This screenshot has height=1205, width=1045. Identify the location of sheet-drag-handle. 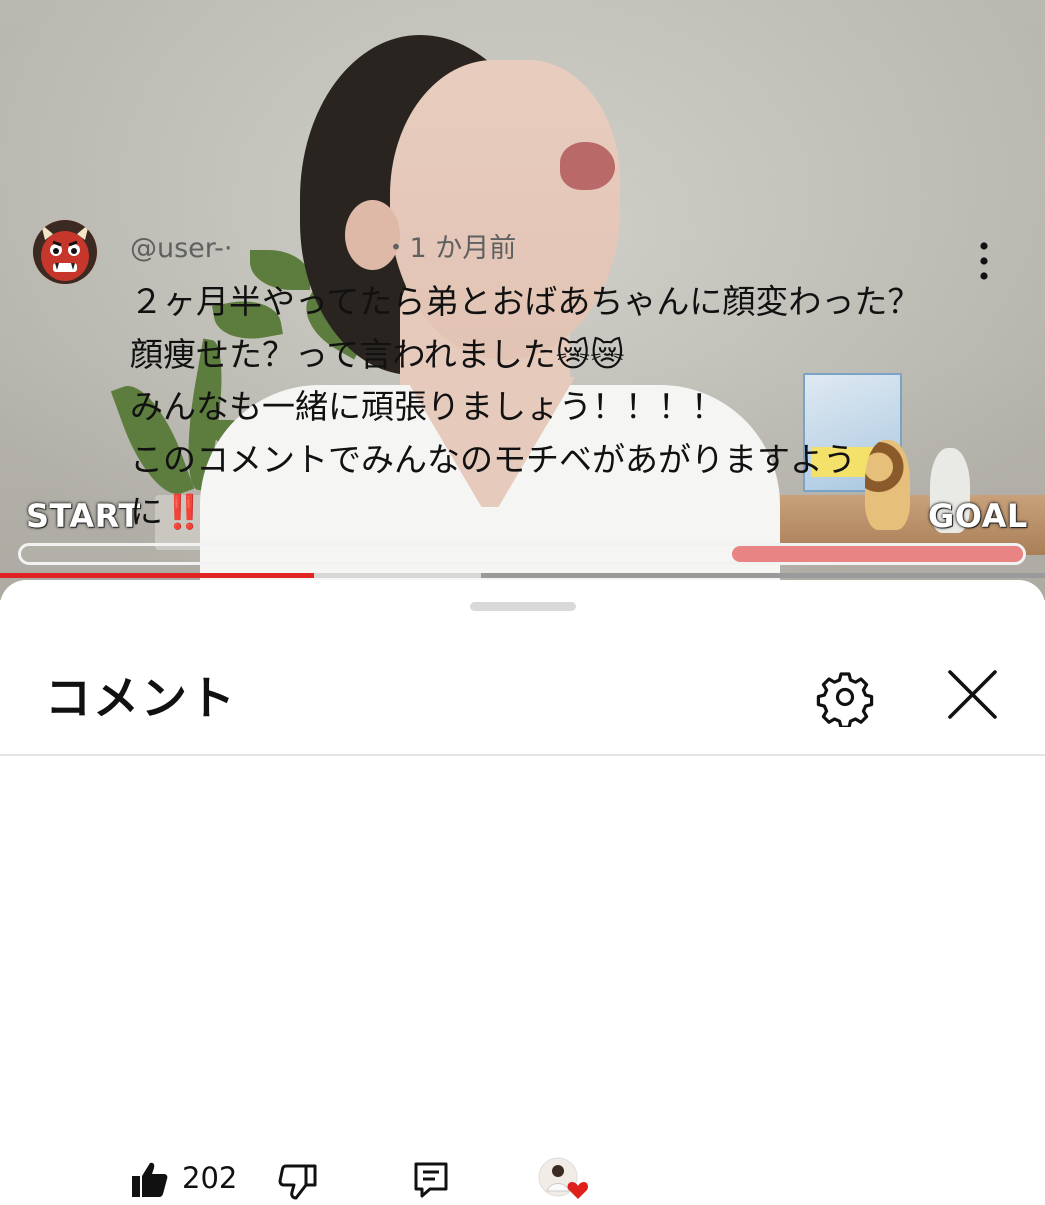
(523, 606).